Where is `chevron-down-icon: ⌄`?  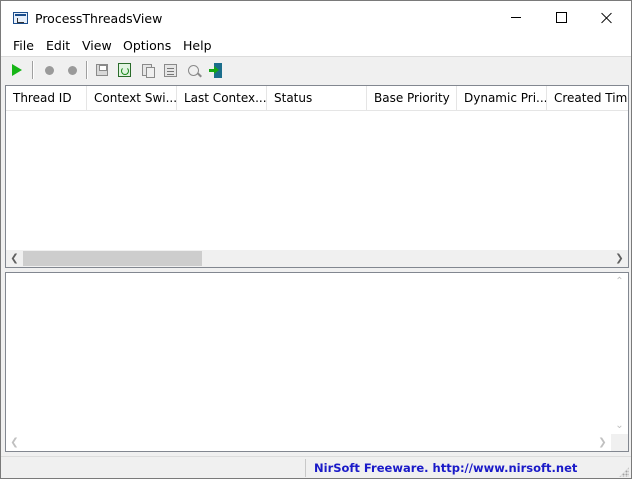 chevron-down-icon: ⌄ is located at coordinates (619, 425).